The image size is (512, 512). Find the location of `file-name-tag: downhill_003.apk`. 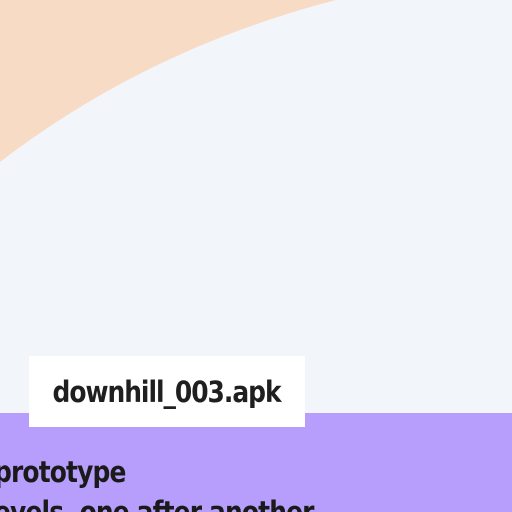

file-name-tag: downhill_003.apk is located at coordinates (167, 391).